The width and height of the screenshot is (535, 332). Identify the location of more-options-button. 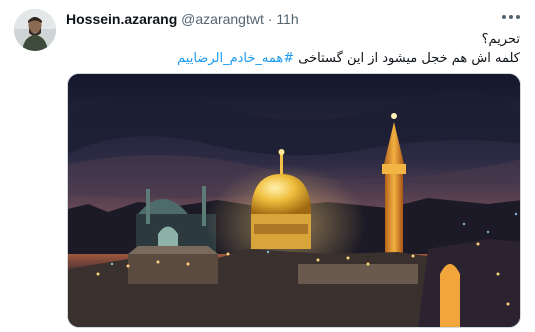
(511, 17).